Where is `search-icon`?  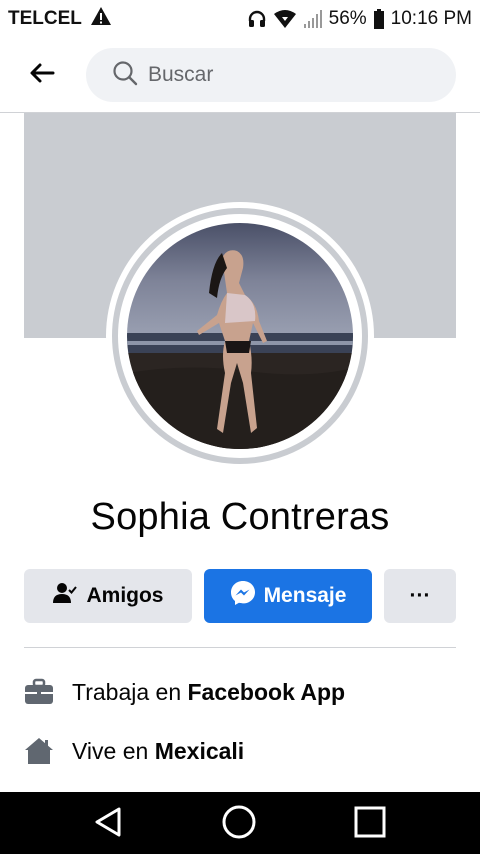 search-icon is located at coordinates (125, 75).